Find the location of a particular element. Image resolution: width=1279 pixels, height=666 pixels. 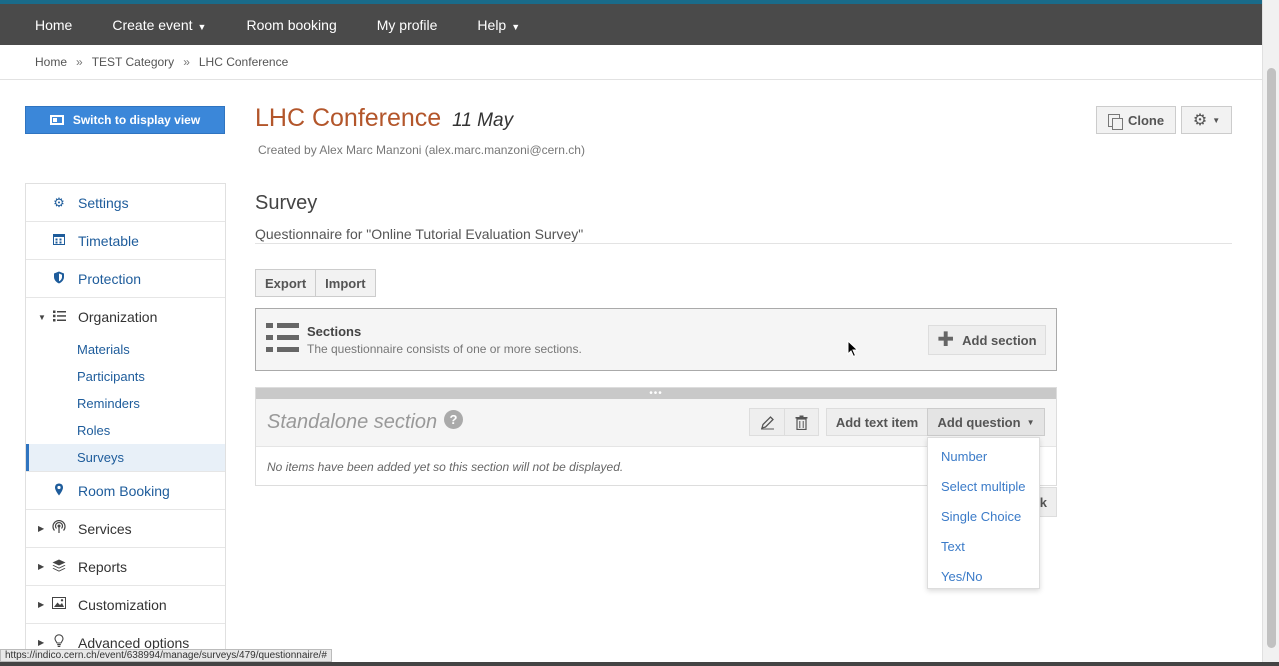

add-question-button: Add question ▼ is located at coordinates (986, 422).